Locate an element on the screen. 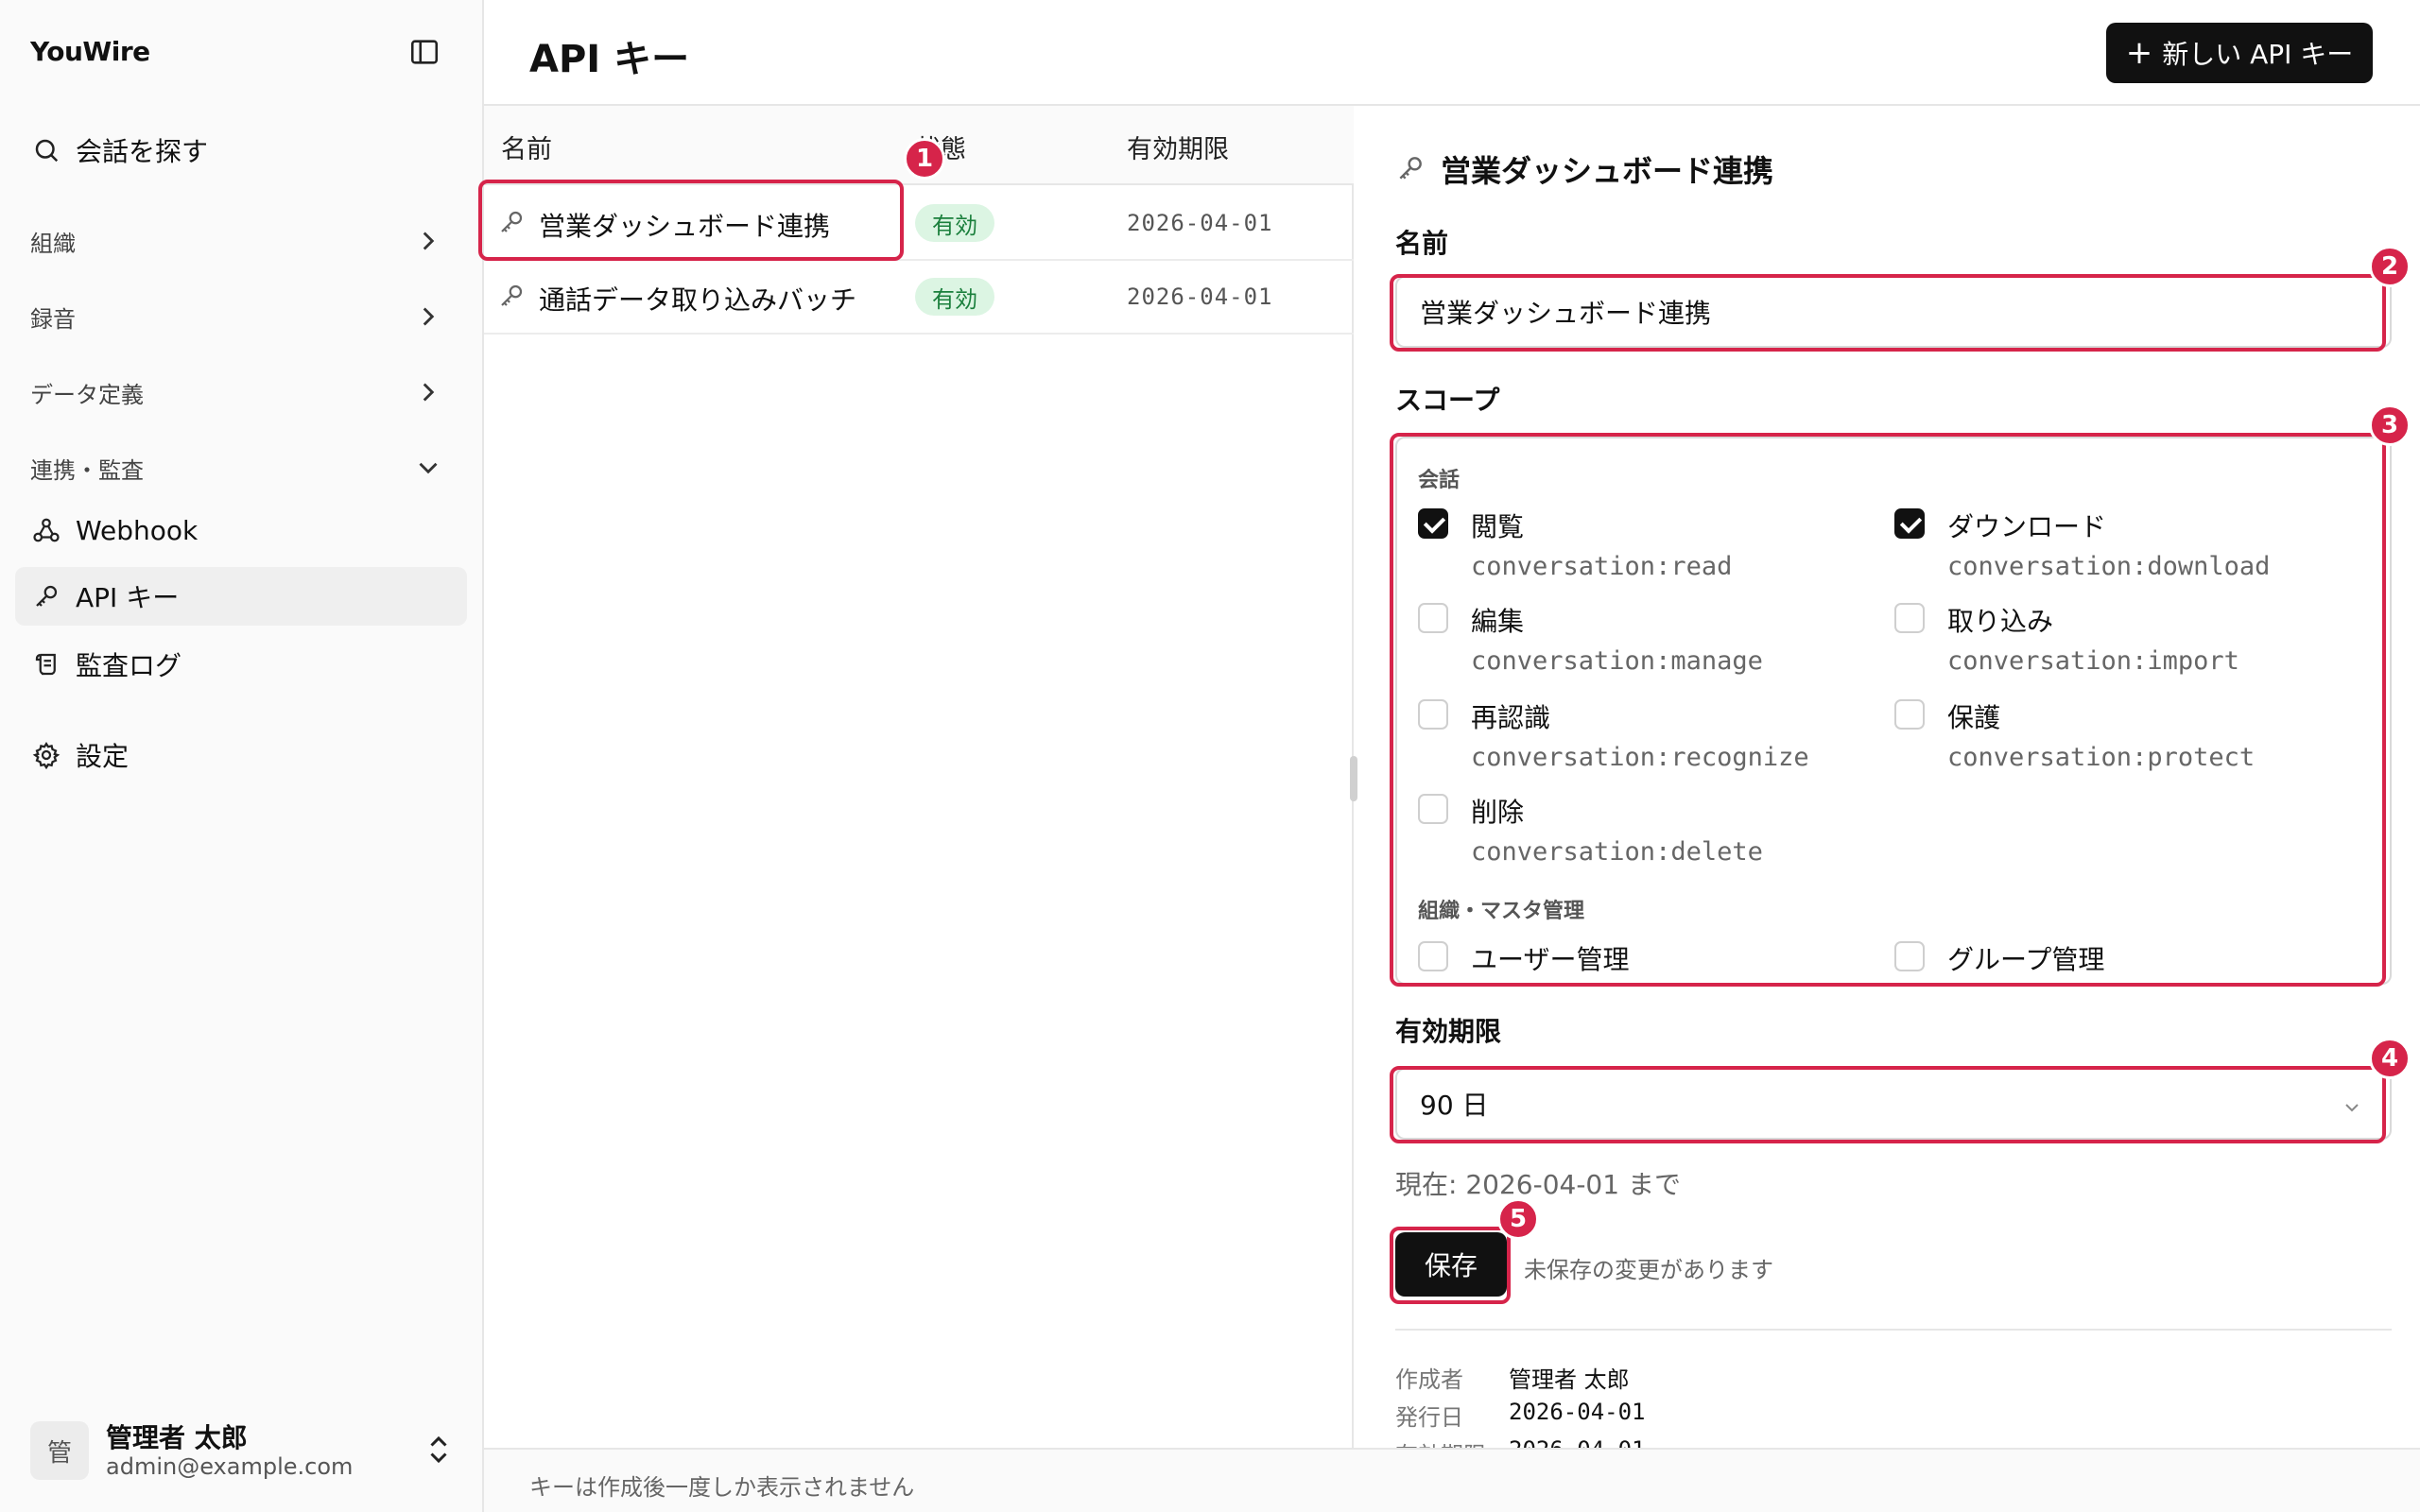 This screenshot has height=1512, width=2420. sidebar-section-integration: 連携・監査 is located at coordinates (241, 467).